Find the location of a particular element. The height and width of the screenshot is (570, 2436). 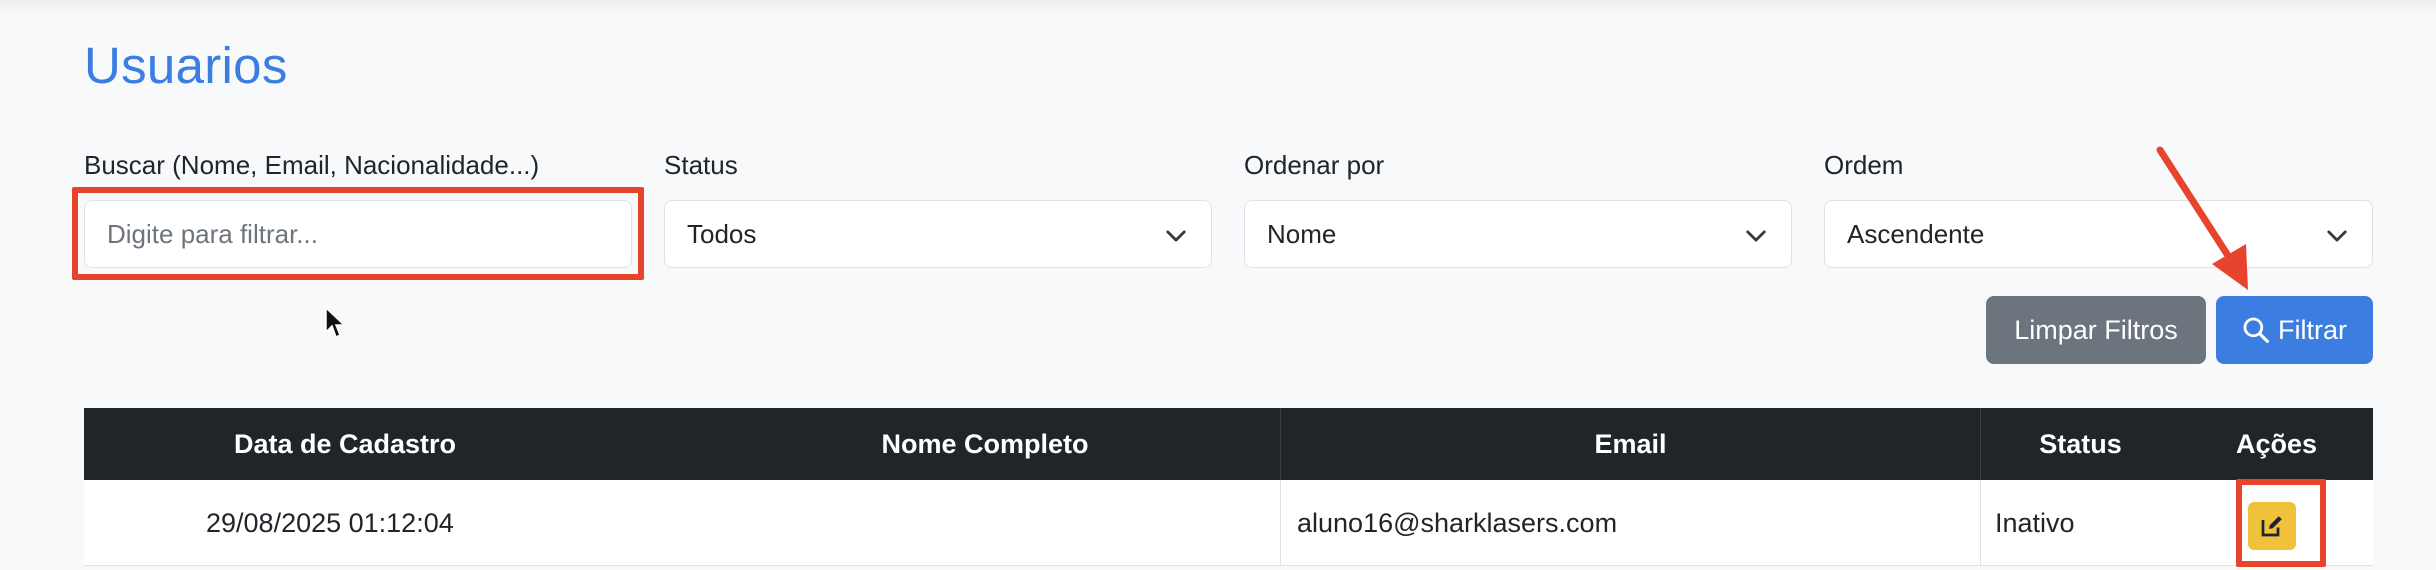

order-select-value: Ascendente is located at coordinates (1916, 233).